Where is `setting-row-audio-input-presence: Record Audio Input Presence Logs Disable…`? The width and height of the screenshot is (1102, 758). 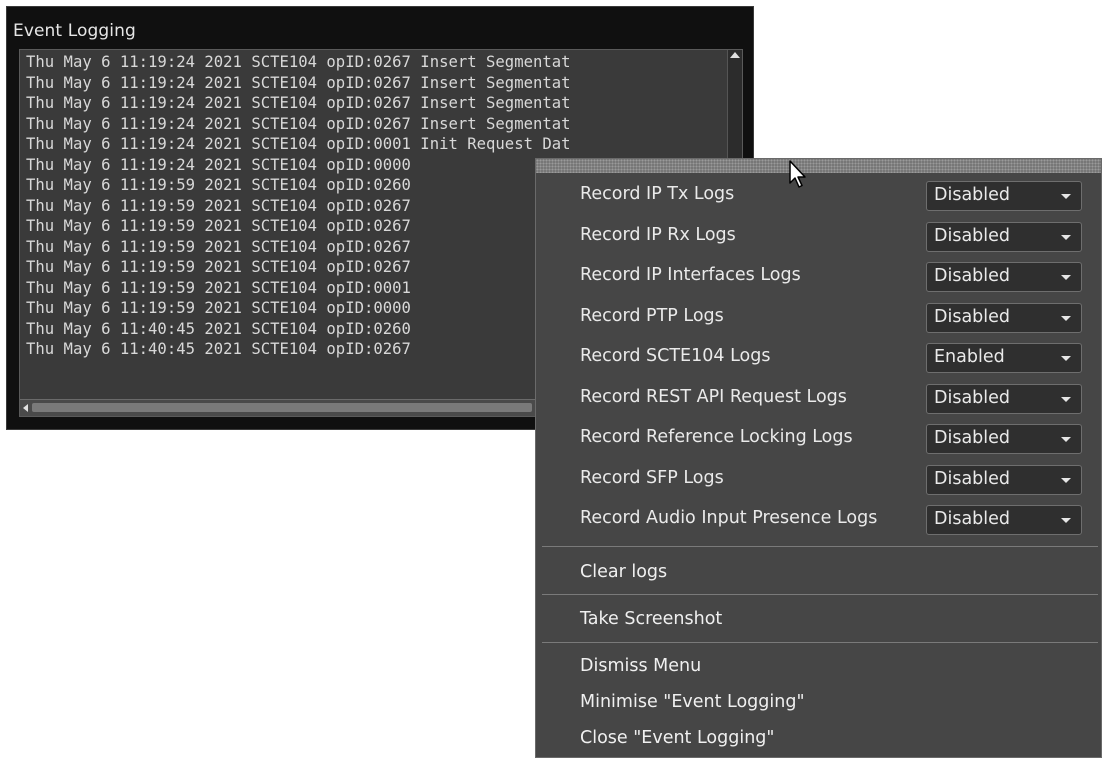
setting-row-audio-input-presence: Record Audio Input Presence Logs Disable… is located at coordinates (818, 520).